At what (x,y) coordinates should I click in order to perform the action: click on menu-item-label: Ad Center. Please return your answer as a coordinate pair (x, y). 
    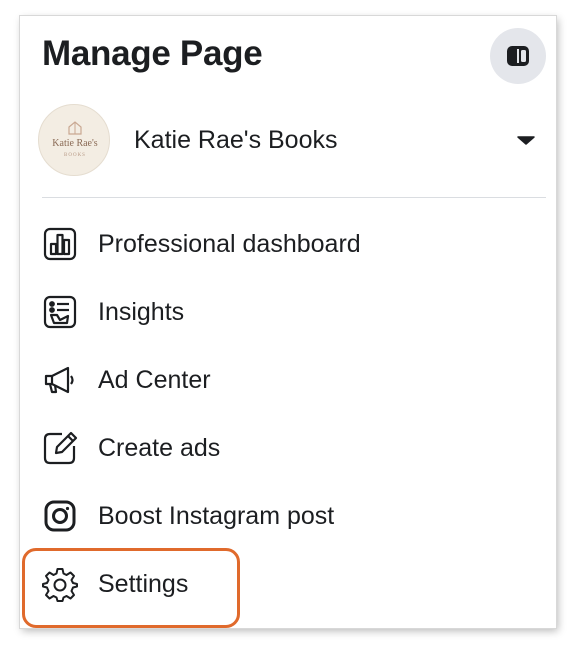
    Looking at the image, I should click on (154, 379).